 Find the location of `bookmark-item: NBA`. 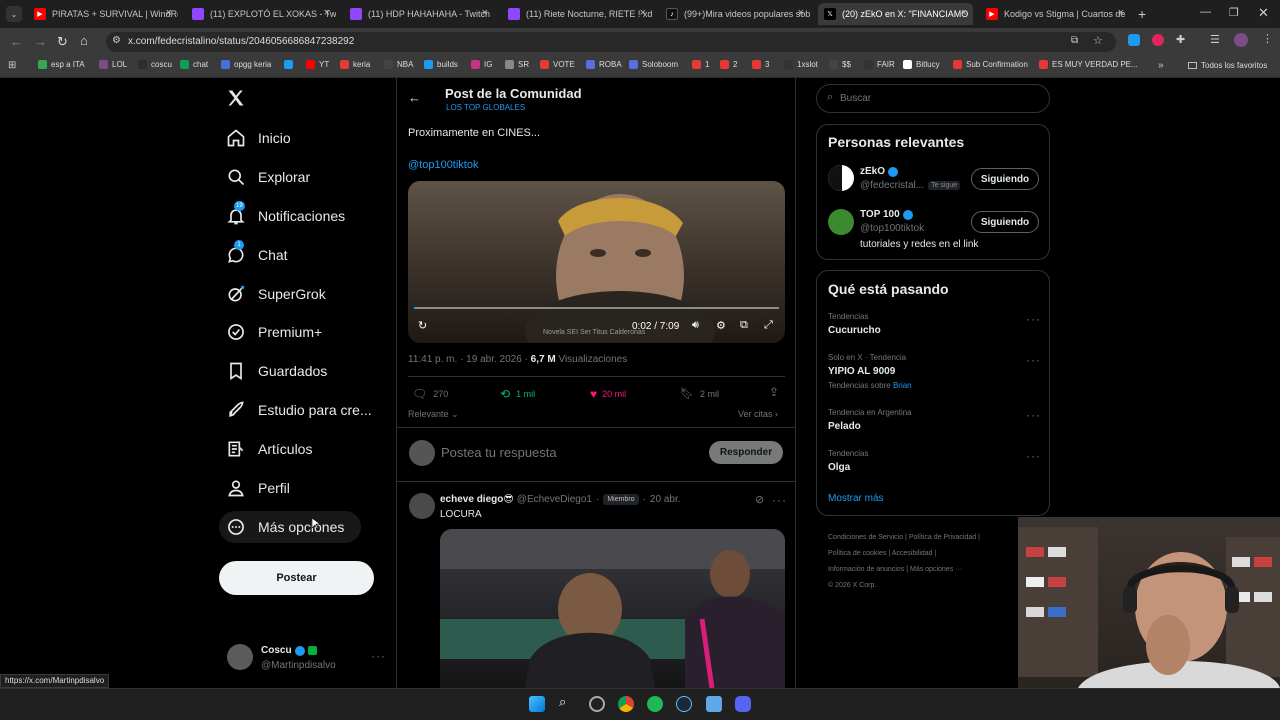

bookmark-item: NBA is located at coordinates (398, 64).